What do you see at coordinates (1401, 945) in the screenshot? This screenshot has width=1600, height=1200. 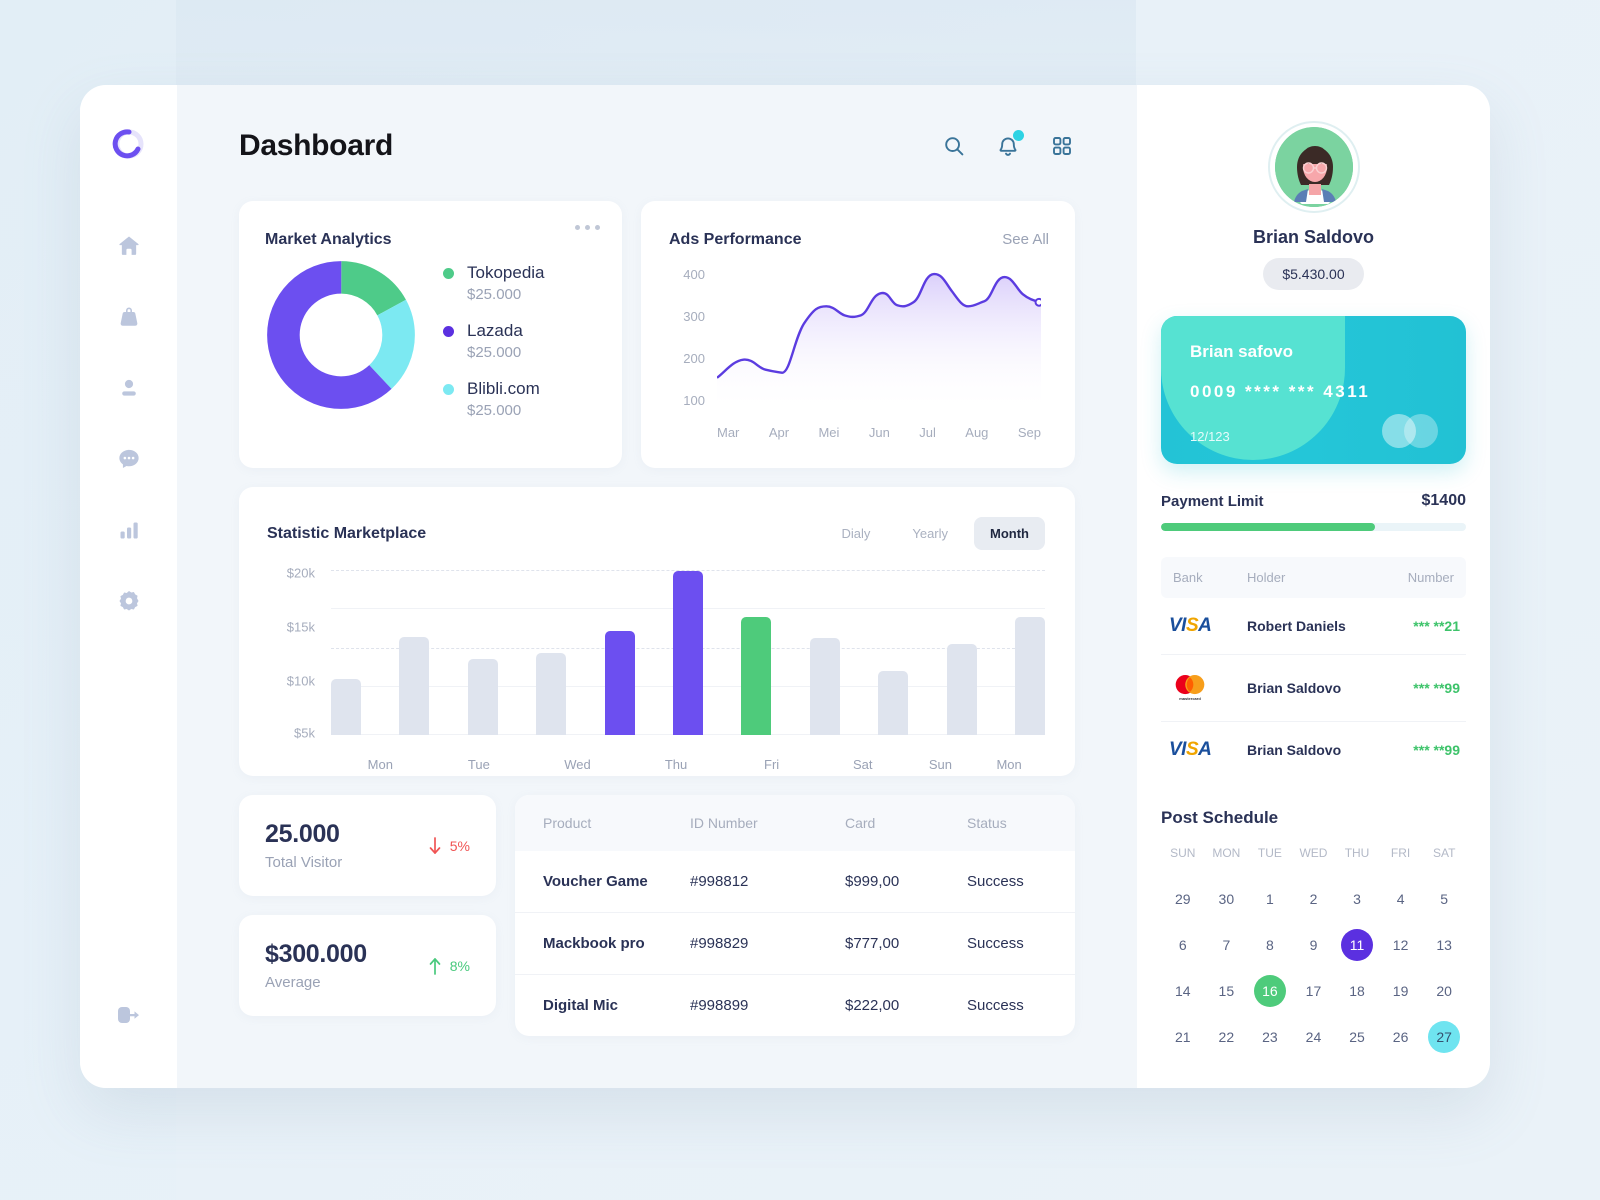 I see `calendar-cell: 12` at bounding box center [1401, 945].